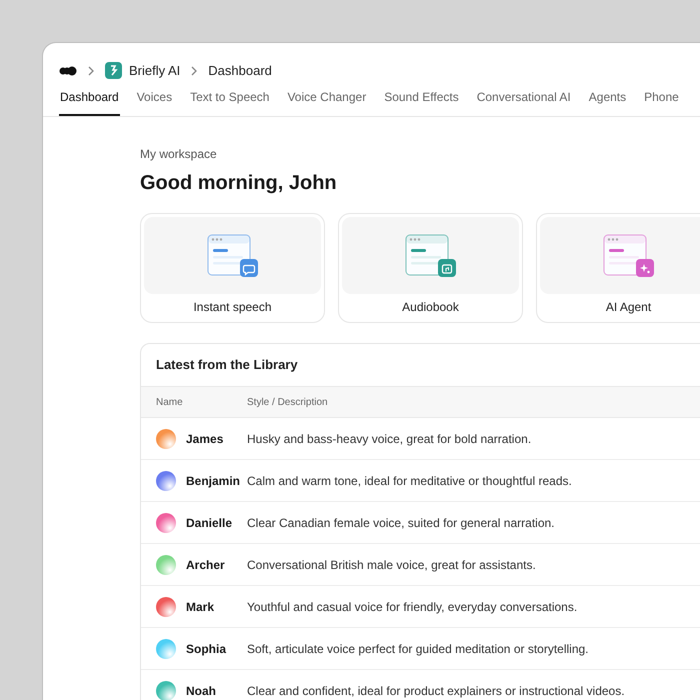 The image size is (700, 700). What do you see at coordinates (418, 649) in the screenshot?
I see `voice-description: Soft, articulate voice perfect for guided meditation or storytelling.` at bounding box center [418, 649].